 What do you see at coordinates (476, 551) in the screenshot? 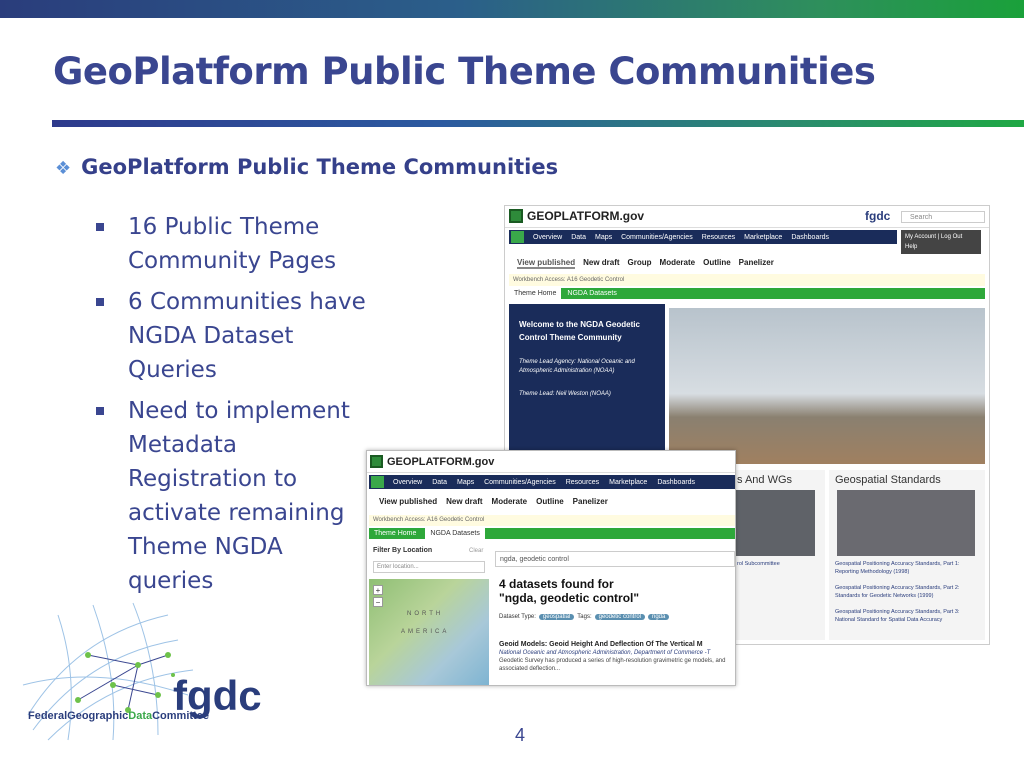
I see `clear-filter-link: Clear` at bounding box center [476, 551].